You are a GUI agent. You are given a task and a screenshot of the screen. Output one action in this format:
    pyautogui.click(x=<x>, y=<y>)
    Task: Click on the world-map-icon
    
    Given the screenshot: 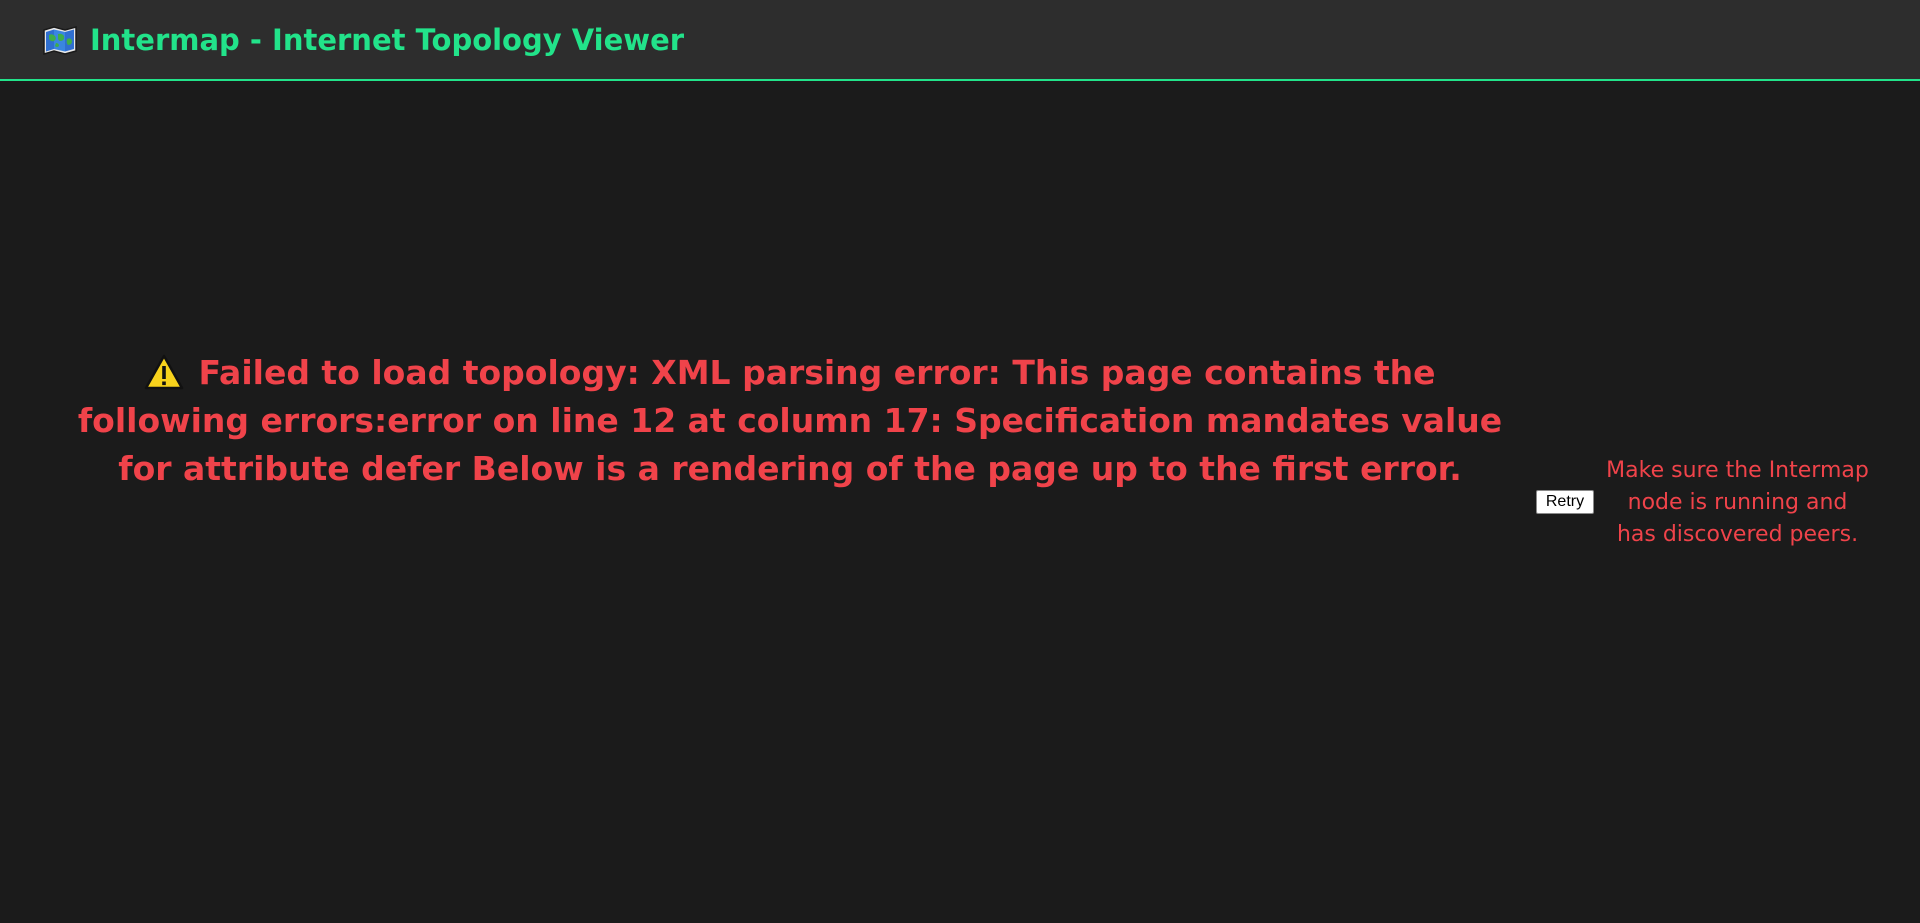 What is the action you would take?
    pyautogui.click(x=60, y=40)
    